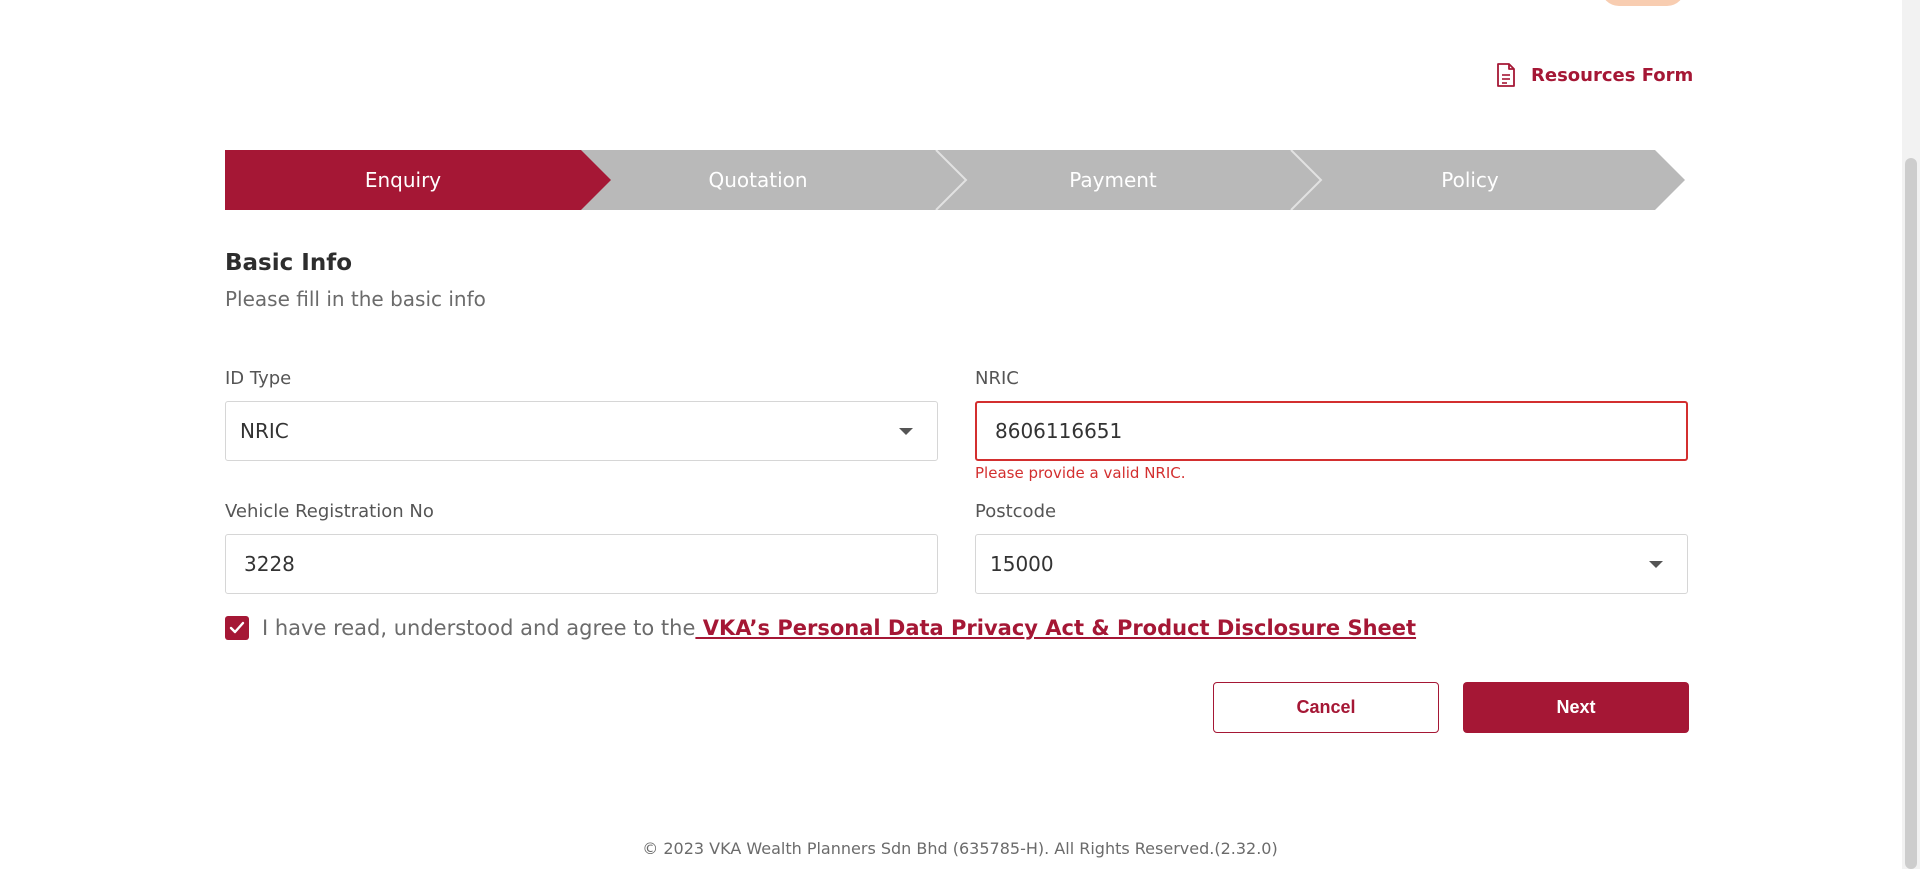  I want to click on progress-stepper: Enquiry Quotation Payment Policy, so click(955, 180).